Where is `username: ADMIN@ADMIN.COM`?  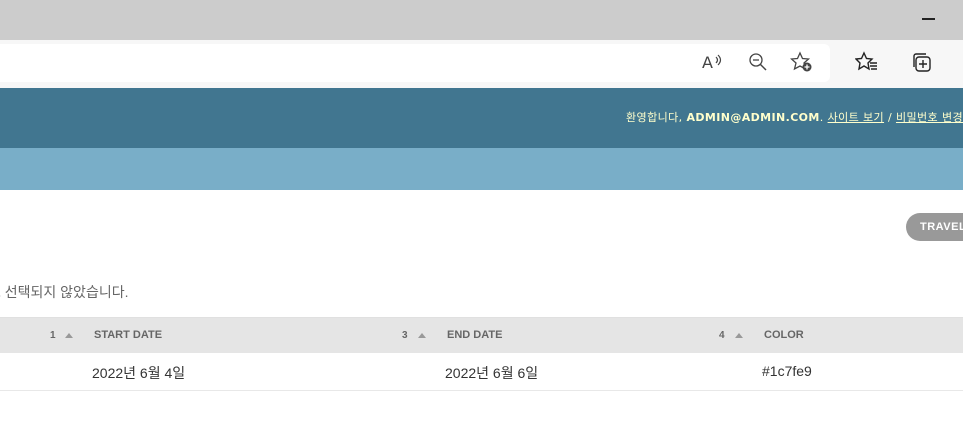 username: ADMIN@ADMIN.COM is located at coordinates (753, 117).